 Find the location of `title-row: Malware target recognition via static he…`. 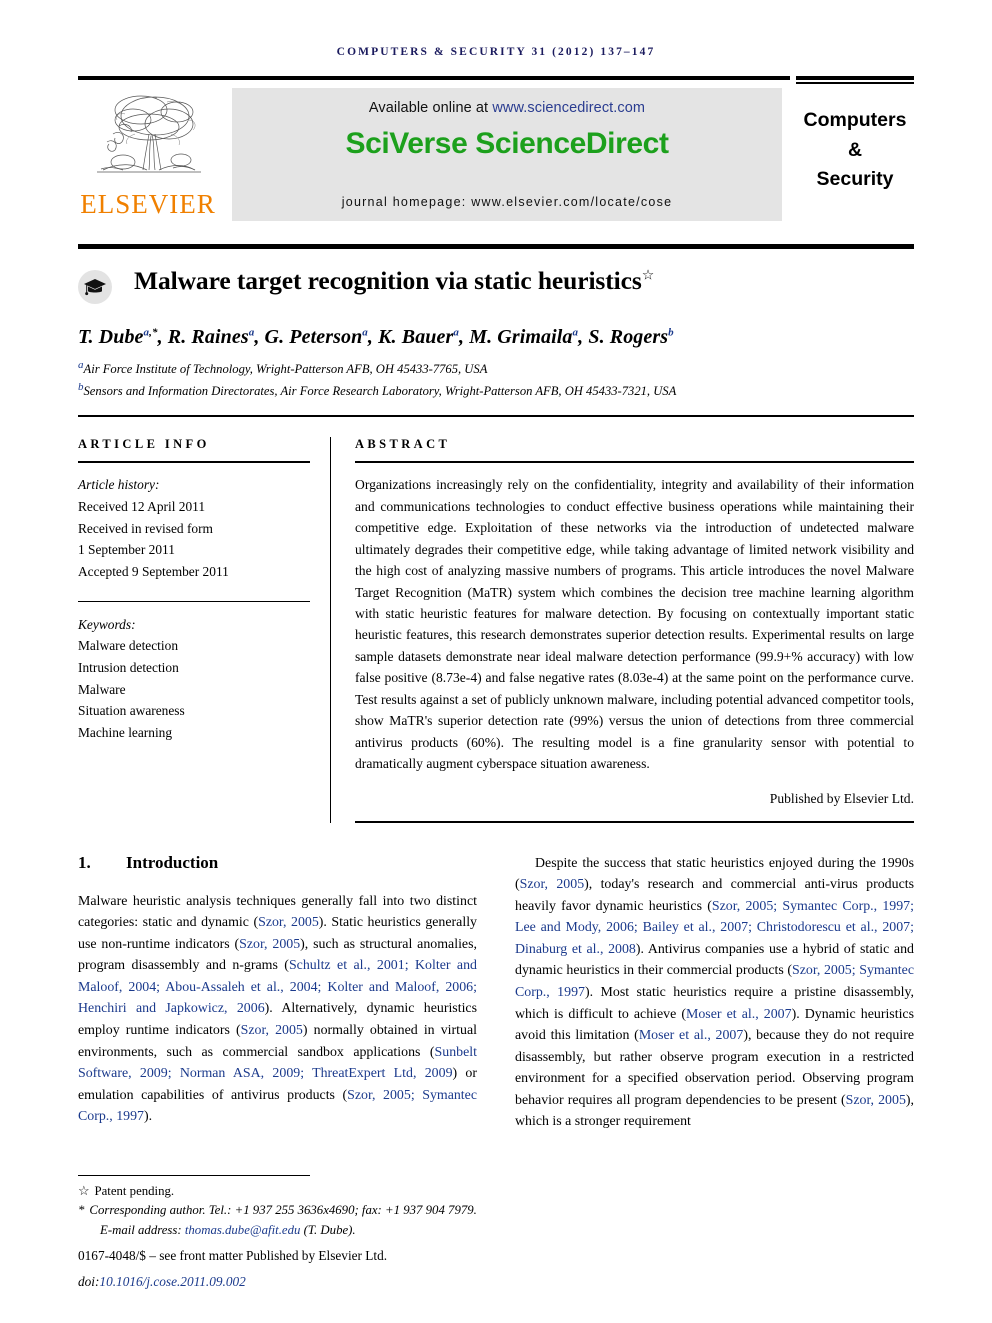

title-row: Malware target recognition via static he… is located at coordinates (496, 285).